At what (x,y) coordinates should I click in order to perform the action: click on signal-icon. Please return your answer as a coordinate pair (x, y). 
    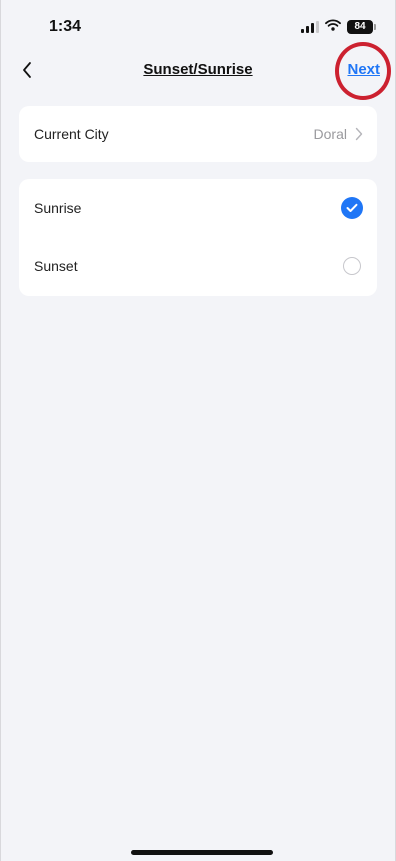
    Looking at the image, I should click on (310, 27).